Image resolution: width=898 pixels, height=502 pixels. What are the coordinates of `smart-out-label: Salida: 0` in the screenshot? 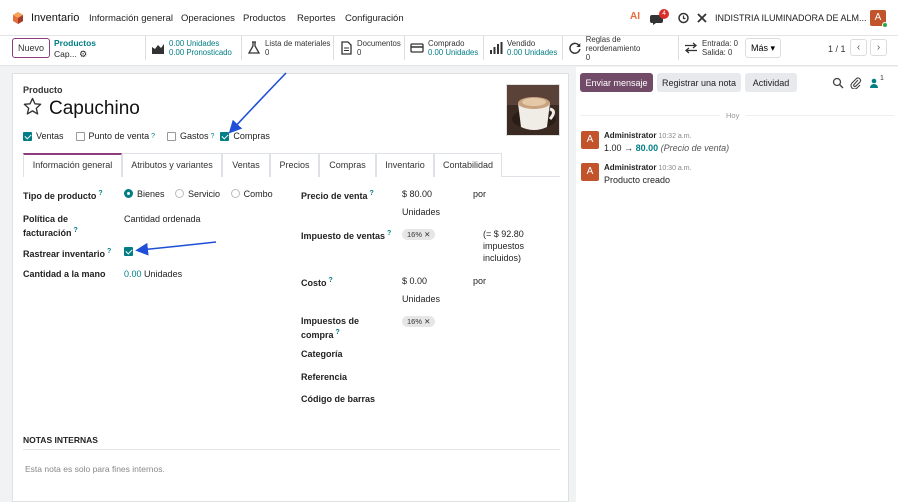 It's located at (717, 52).